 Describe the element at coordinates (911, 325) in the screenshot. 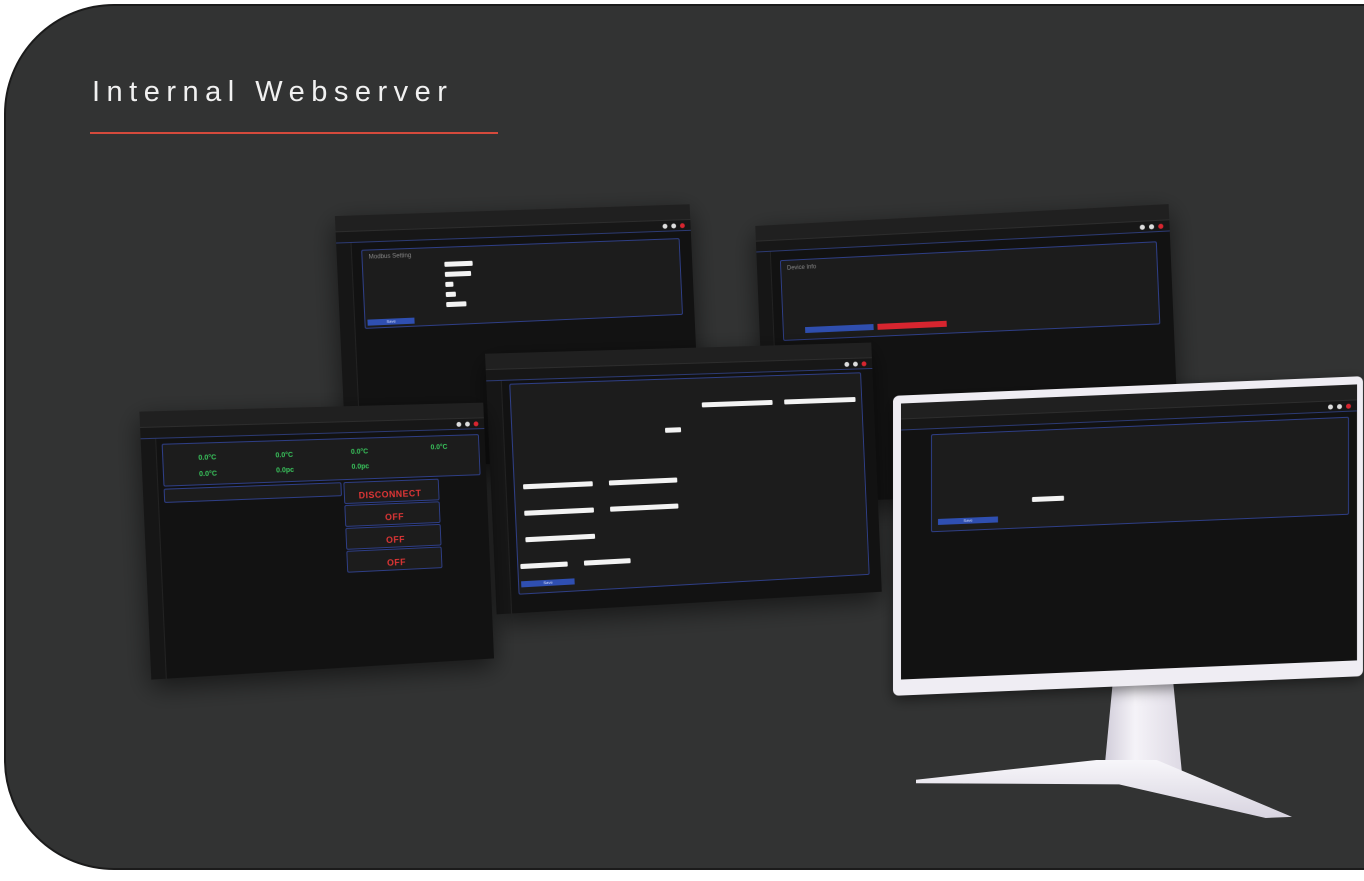

I see `reset-button` at that location.